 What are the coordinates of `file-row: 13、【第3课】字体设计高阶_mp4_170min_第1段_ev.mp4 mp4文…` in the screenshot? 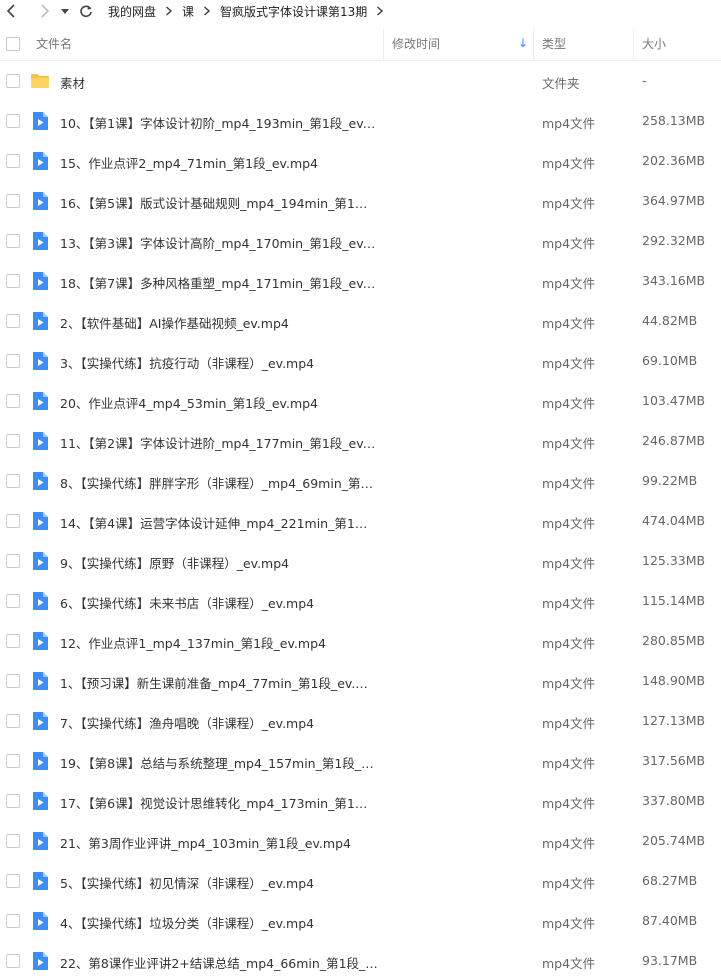 It's located at (360, 241).